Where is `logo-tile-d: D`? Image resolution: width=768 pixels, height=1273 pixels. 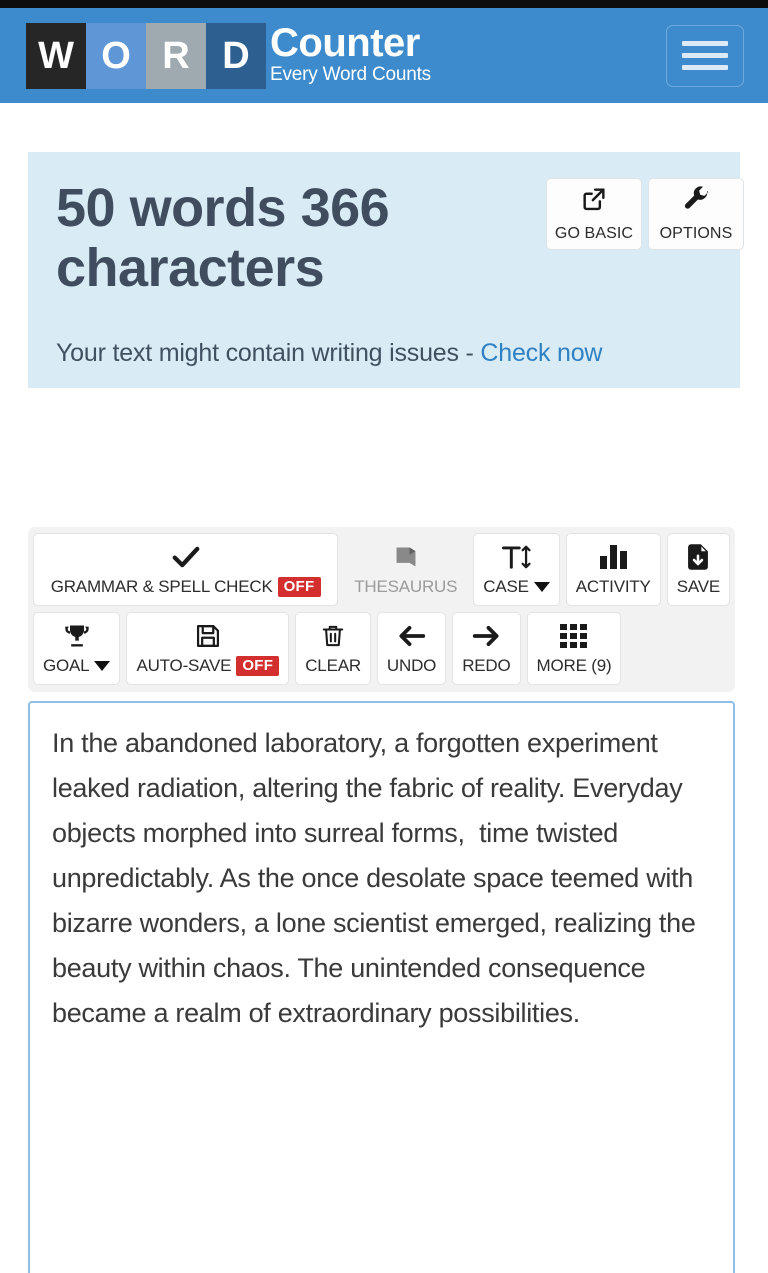 logo-tile-d: D is located at coordinates (236, 55).